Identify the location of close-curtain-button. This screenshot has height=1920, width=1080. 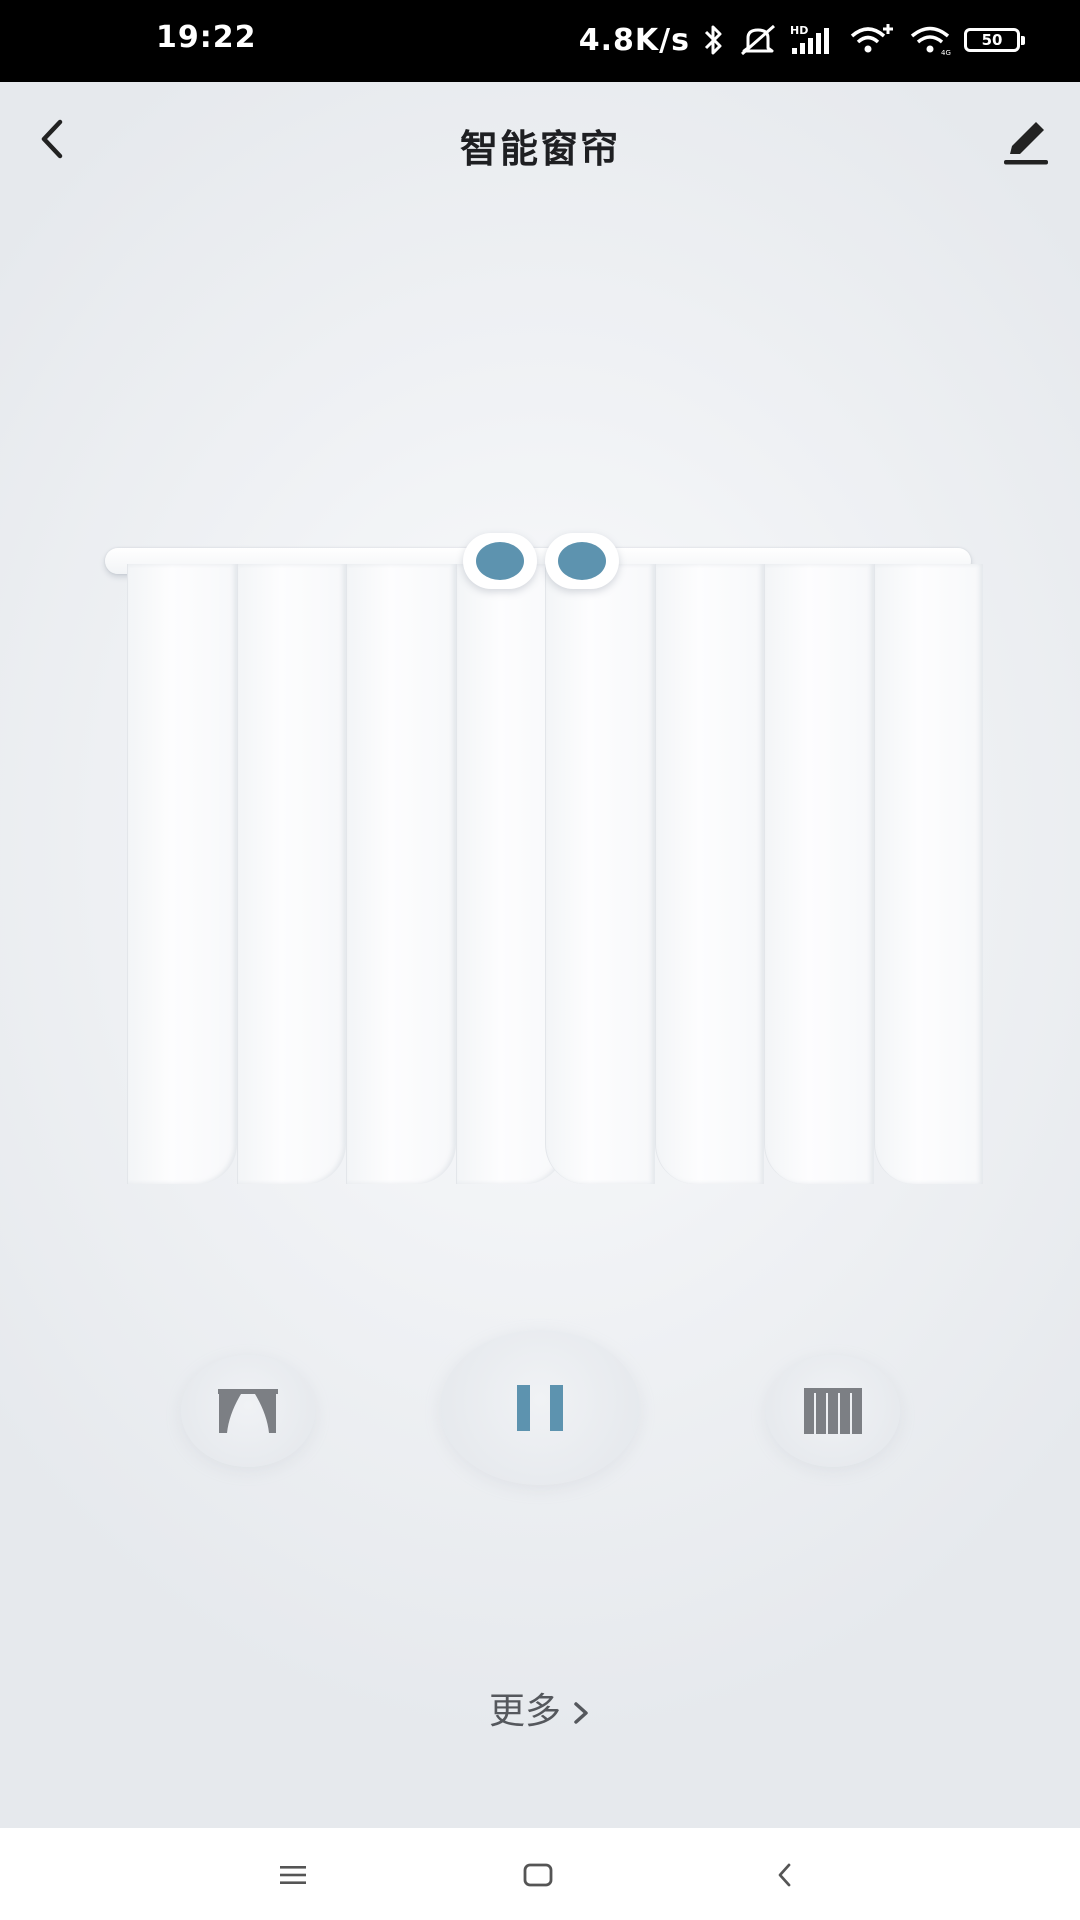
(833, 1411).